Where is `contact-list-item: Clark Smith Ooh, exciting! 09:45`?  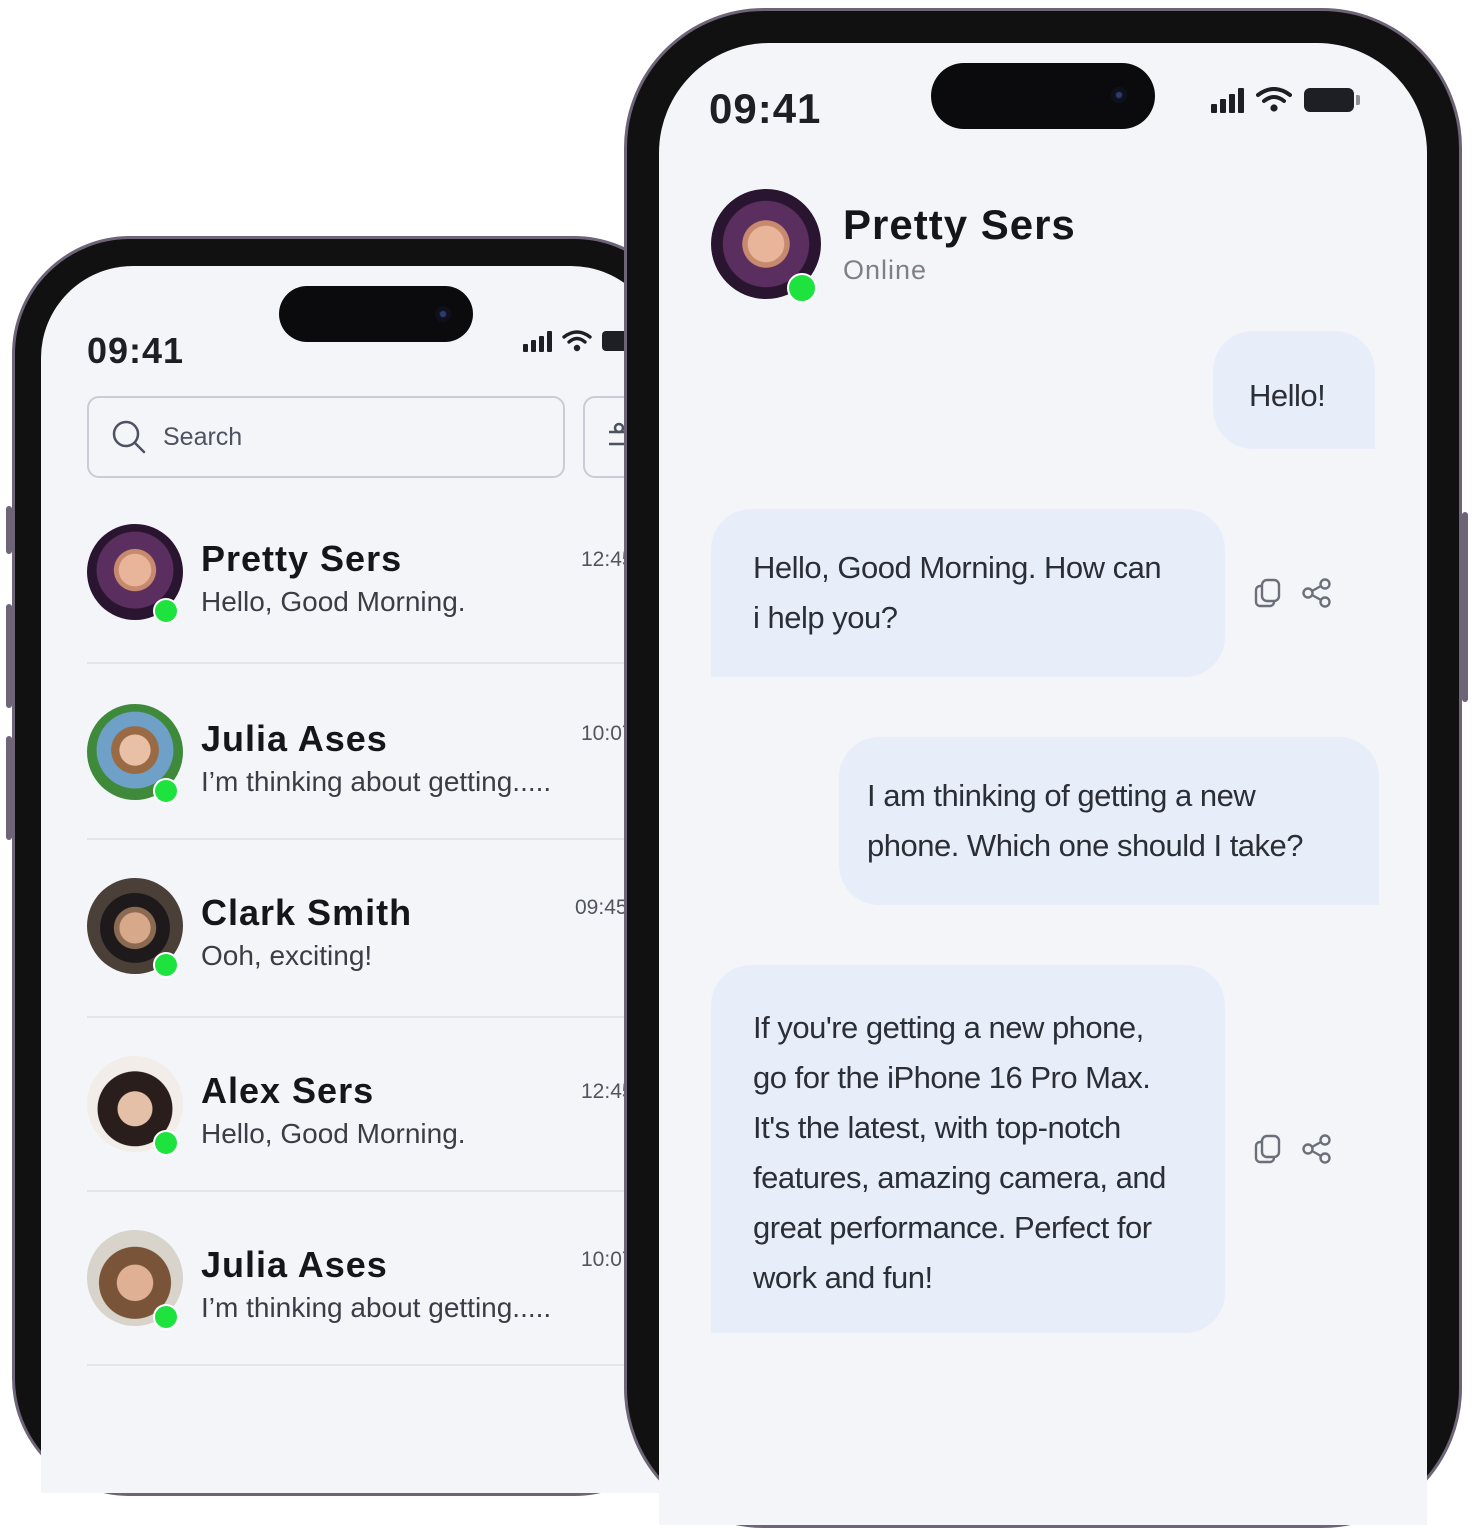
contact-list-item: Clark Smith Ooh, exciting! 09:45 is located at coordinates (375, 947).